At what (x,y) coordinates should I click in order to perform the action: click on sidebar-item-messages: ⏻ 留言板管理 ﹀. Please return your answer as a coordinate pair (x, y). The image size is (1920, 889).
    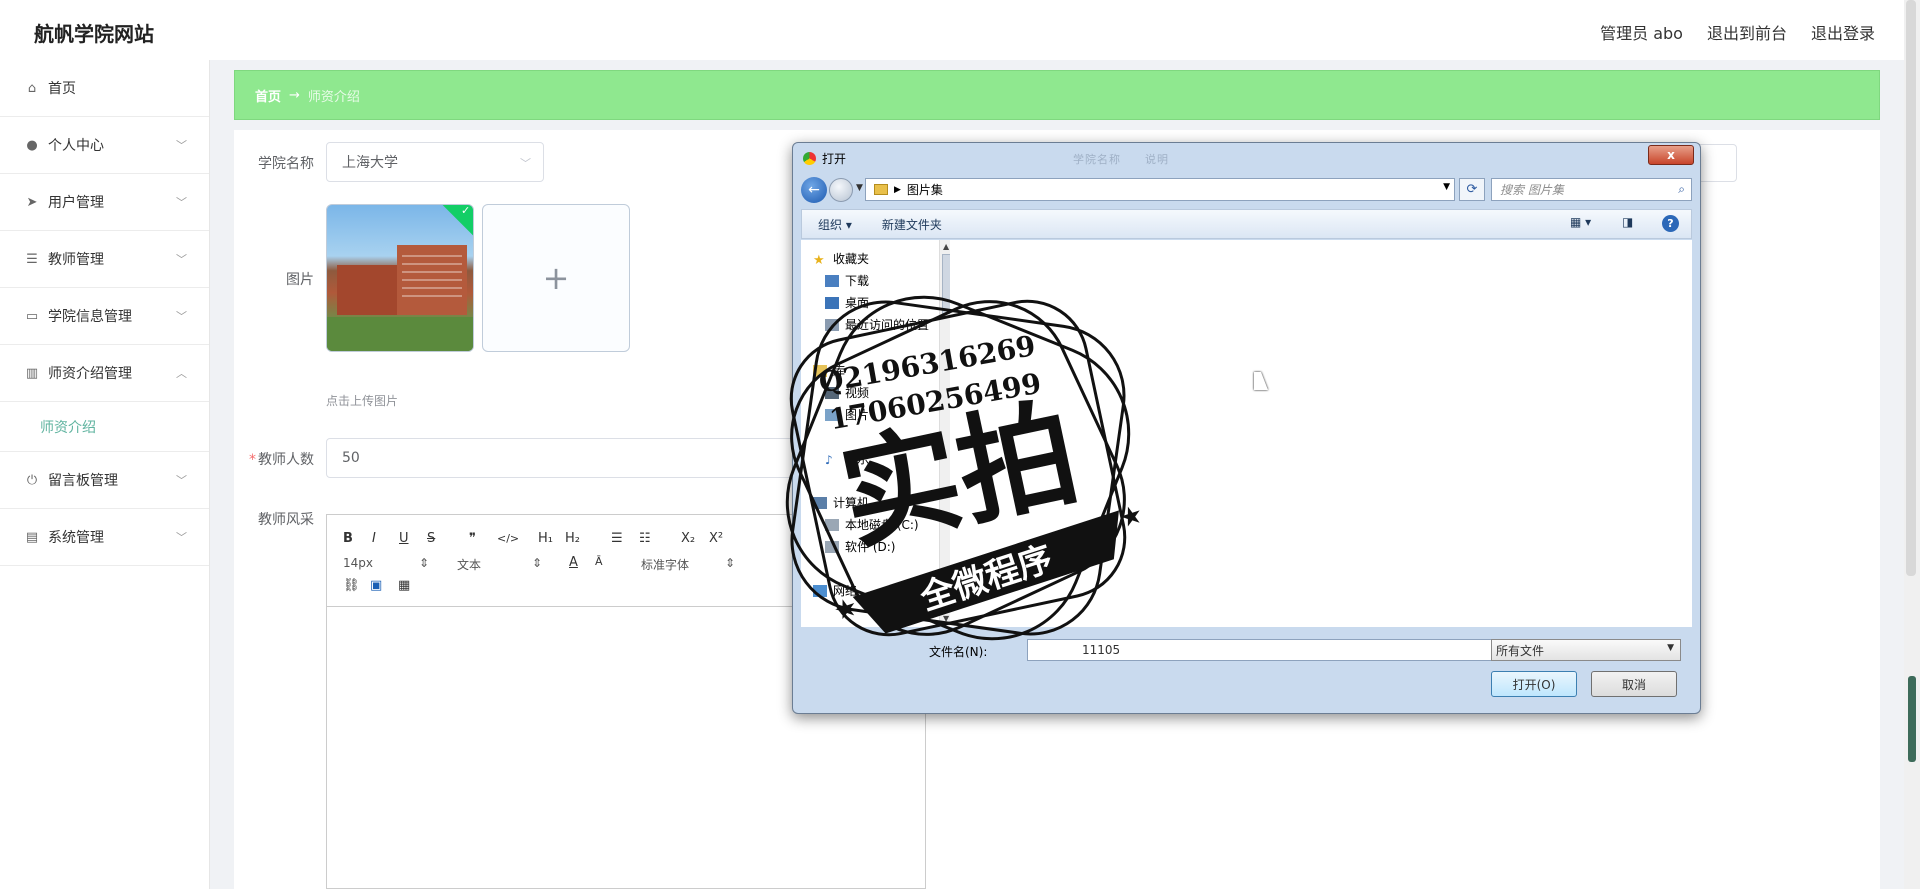
    Looking at the image, I should click on (104, 480).